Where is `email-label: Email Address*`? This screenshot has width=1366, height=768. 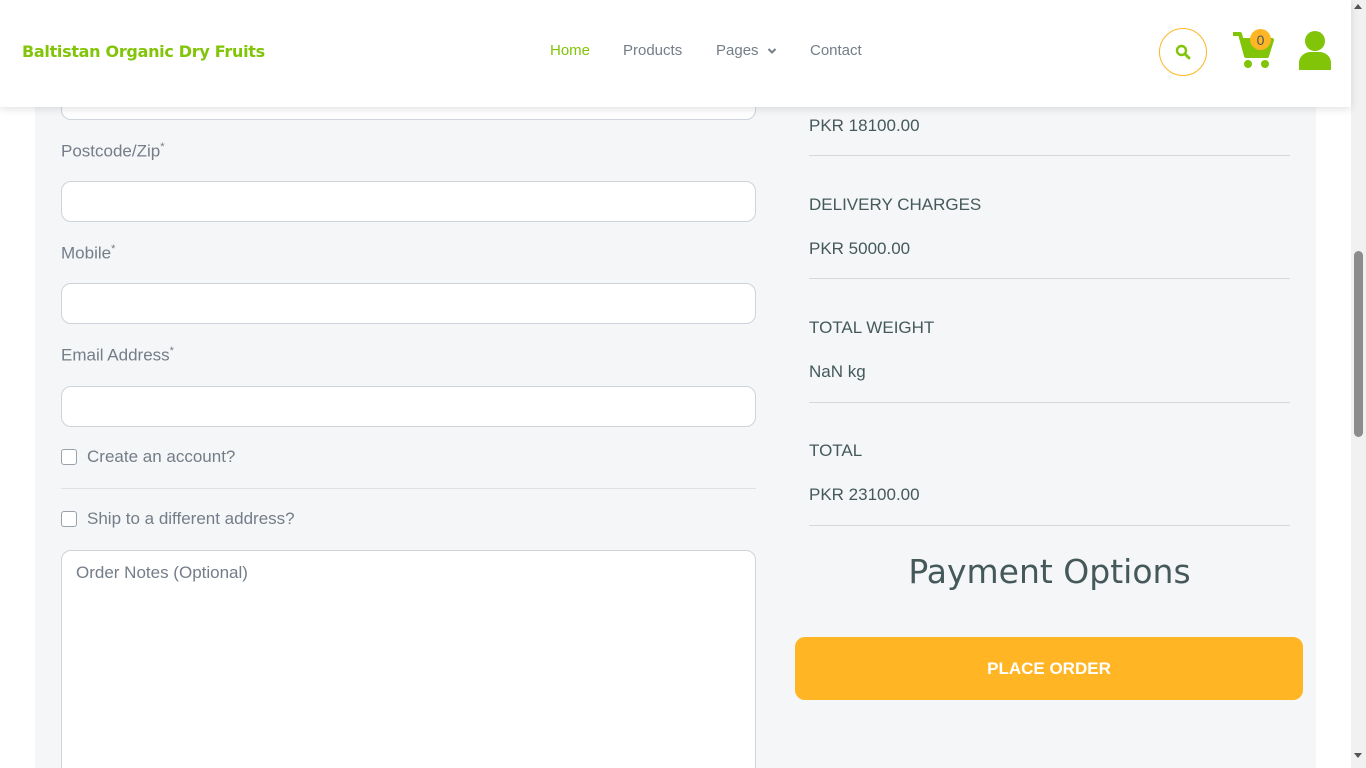 email-label: Email Address* is located at coordinates (117, 355).